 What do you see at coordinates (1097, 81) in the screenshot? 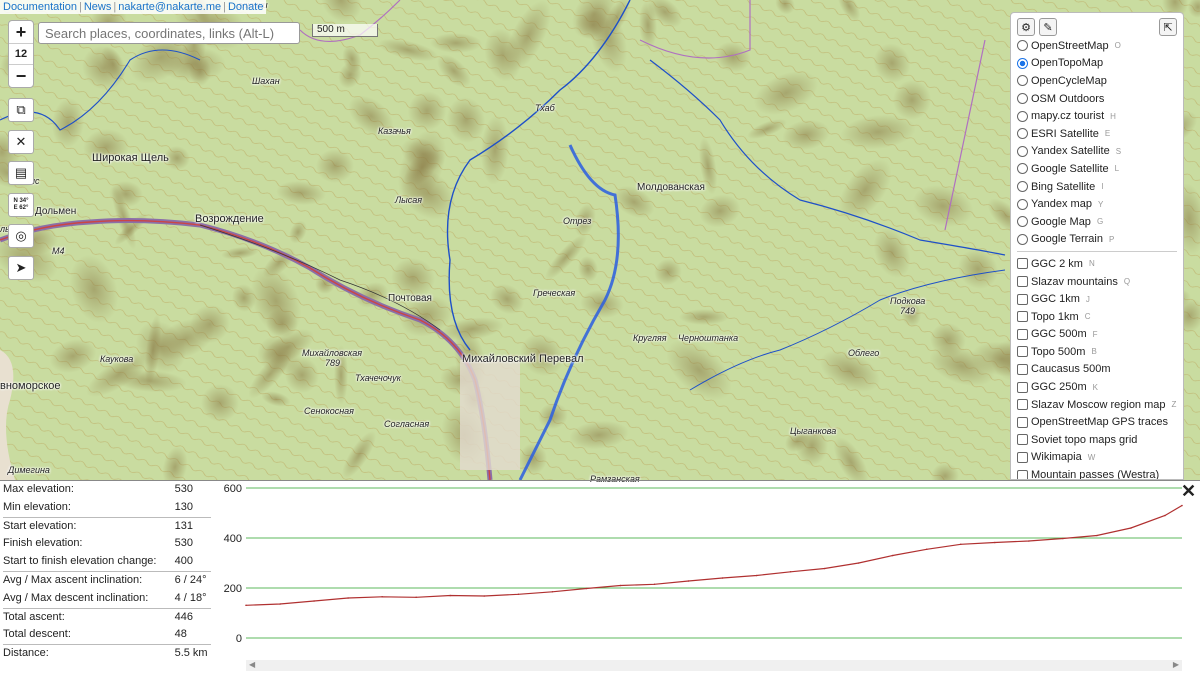
I see `base-layer-option: OpenCycleMap` at bounding box center [1097, 81].